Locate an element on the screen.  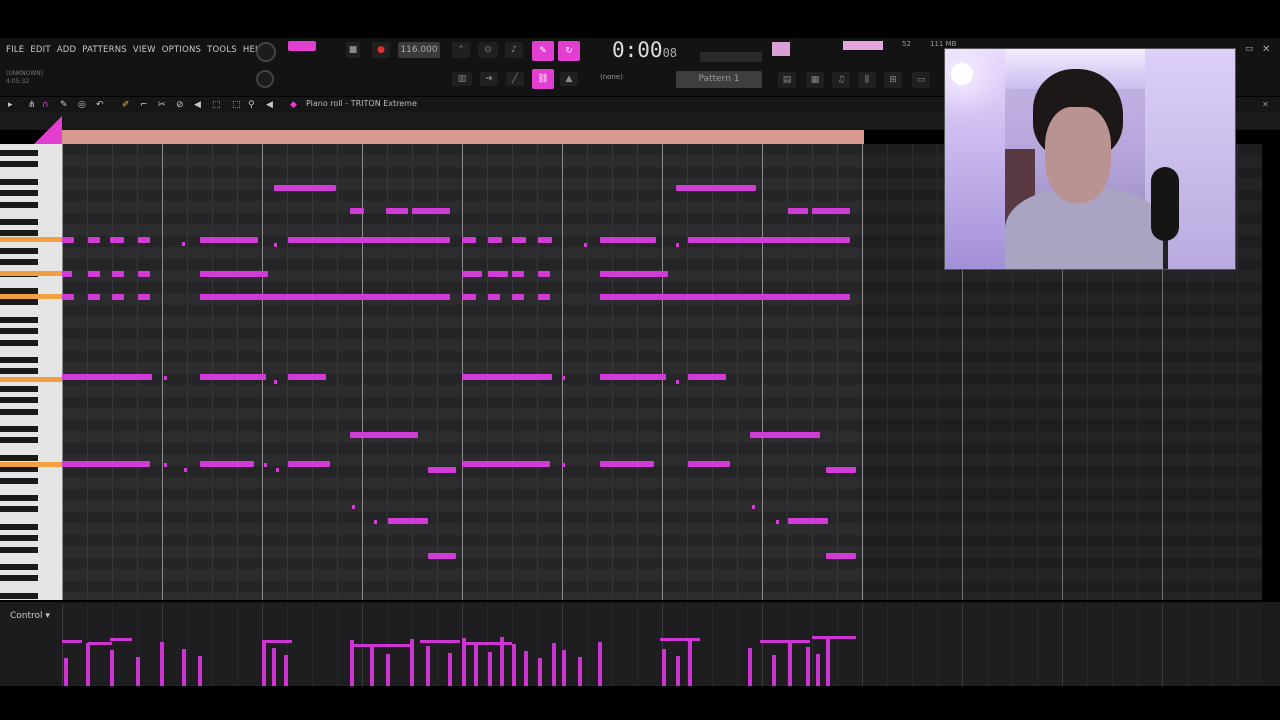
arrow-right-icon: ➜ is located at coordinates (489, 79).